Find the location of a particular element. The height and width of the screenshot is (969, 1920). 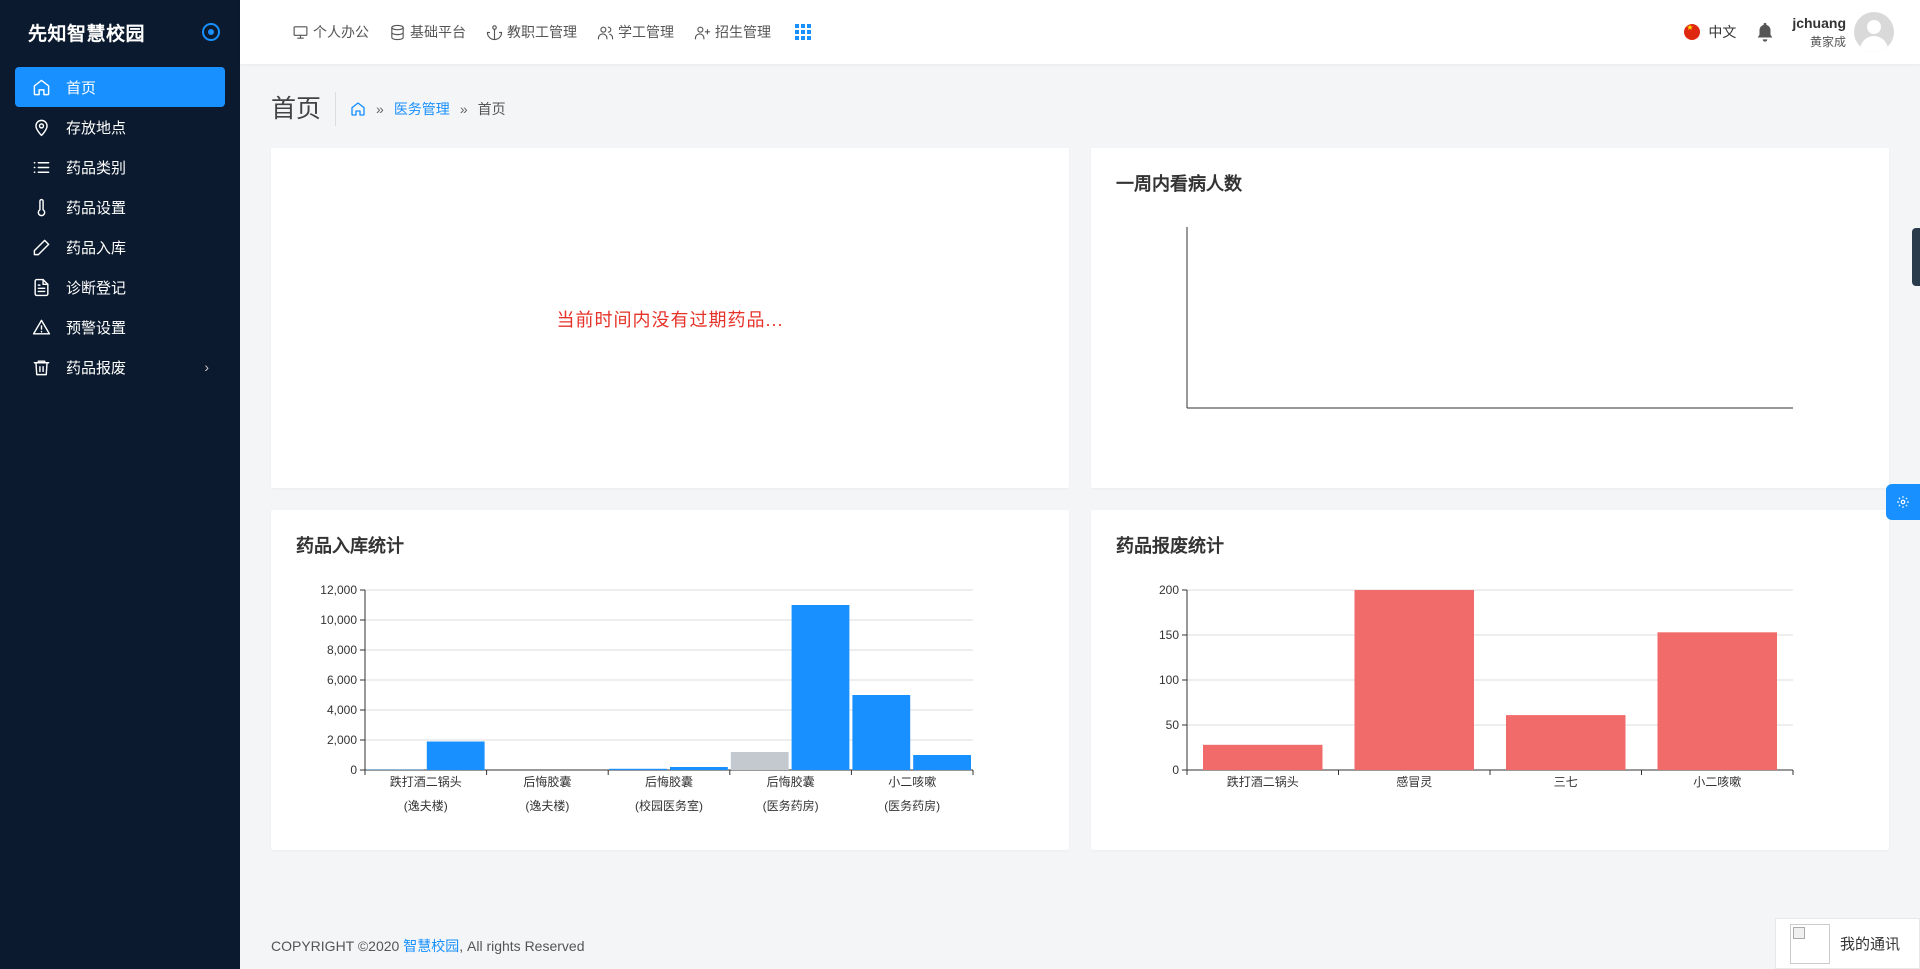

top-nav: 个人办公 基础平台 教职工管理 学工管理 招生管理 is located at coordinates (551, 32).